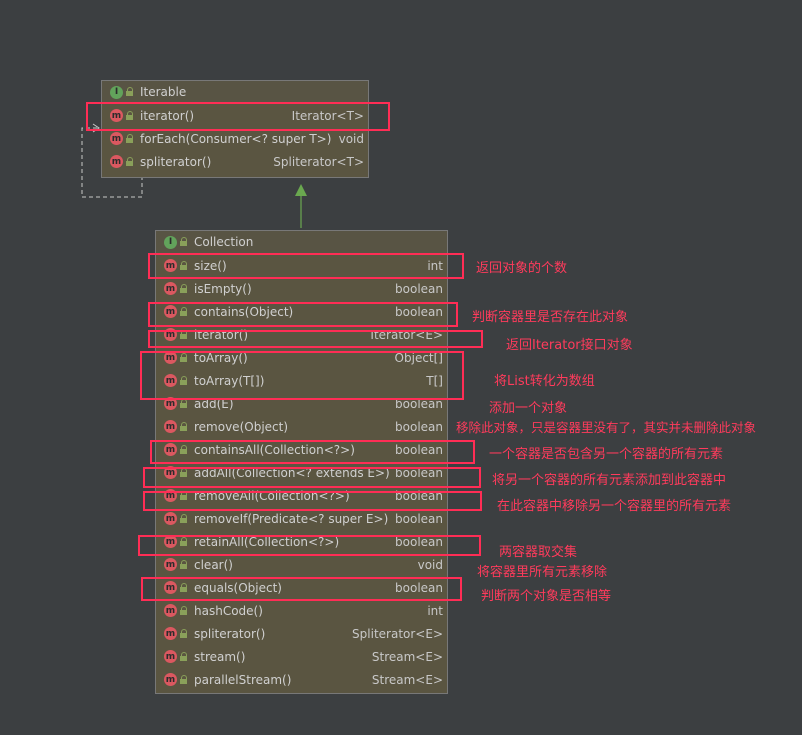 The image size is (802, 735). I want to click on note-equals: 判断两个对象是否相等, so click(546, 596).